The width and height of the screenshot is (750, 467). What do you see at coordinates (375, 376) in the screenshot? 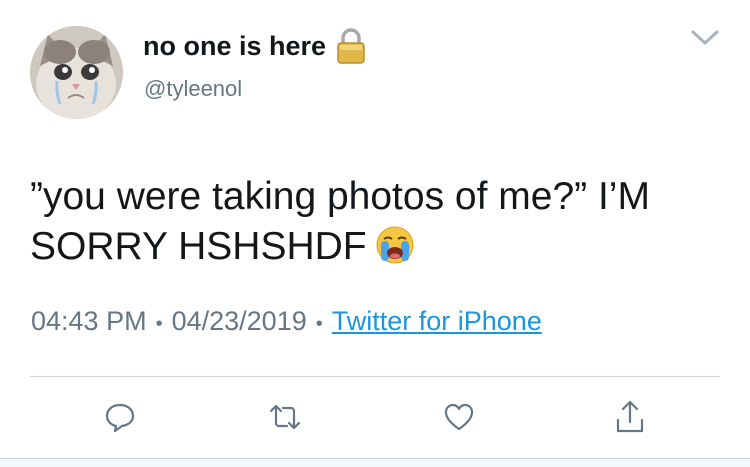
I see `divider` at bounding box center [375, 376].